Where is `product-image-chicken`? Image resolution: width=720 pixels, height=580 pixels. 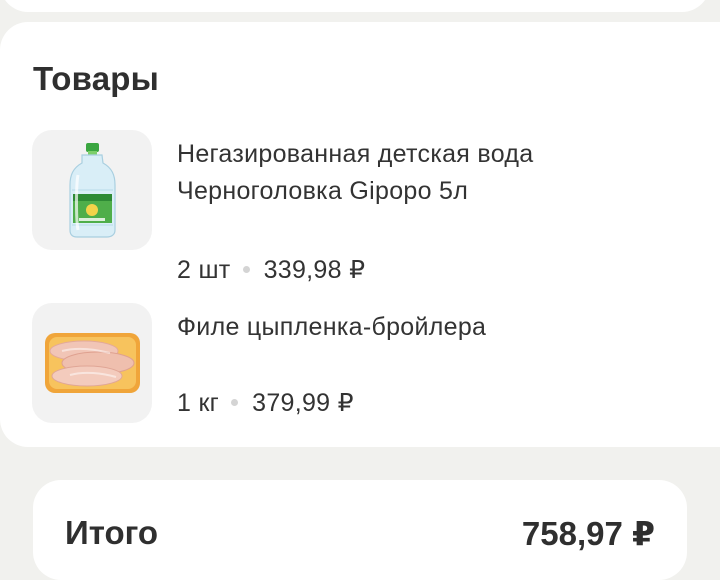 product-image-chicken is located at coordinates (92, 363).